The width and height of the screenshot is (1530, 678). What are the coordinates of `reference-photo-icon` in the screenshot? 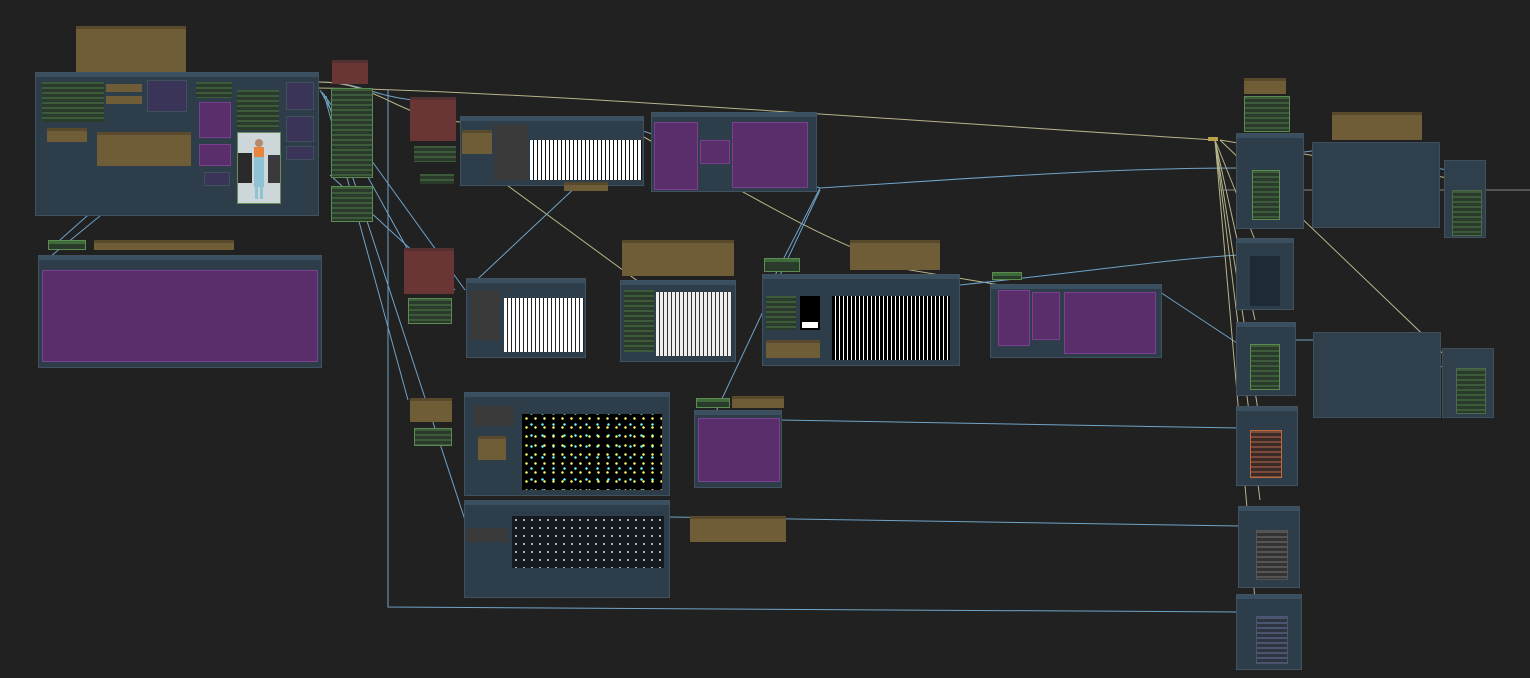 It's located at (259, 168).